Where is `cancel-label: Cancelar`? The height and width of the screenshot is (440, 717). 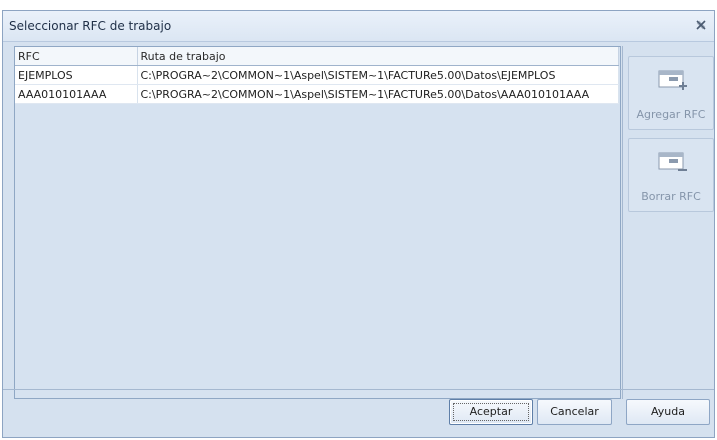
cancel-label: Cancelar is located at coordinates (574, 411).